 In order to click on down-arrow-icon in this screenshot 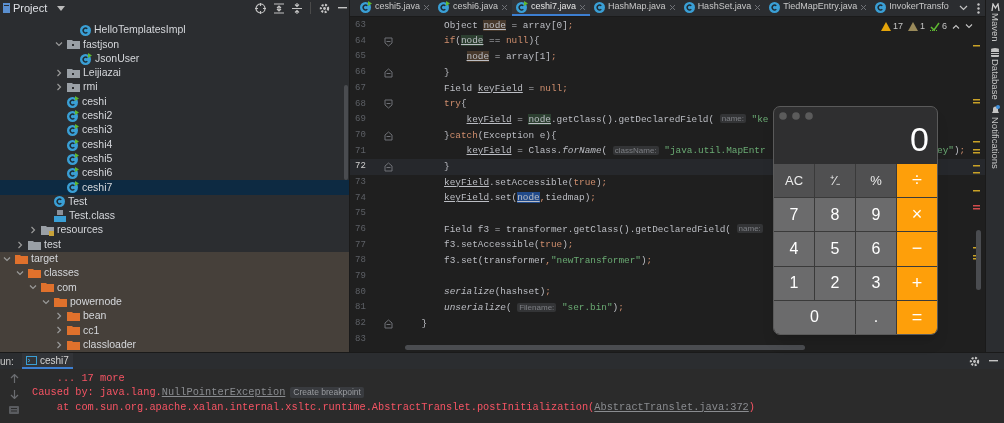, I will do `click(14, 394)`.